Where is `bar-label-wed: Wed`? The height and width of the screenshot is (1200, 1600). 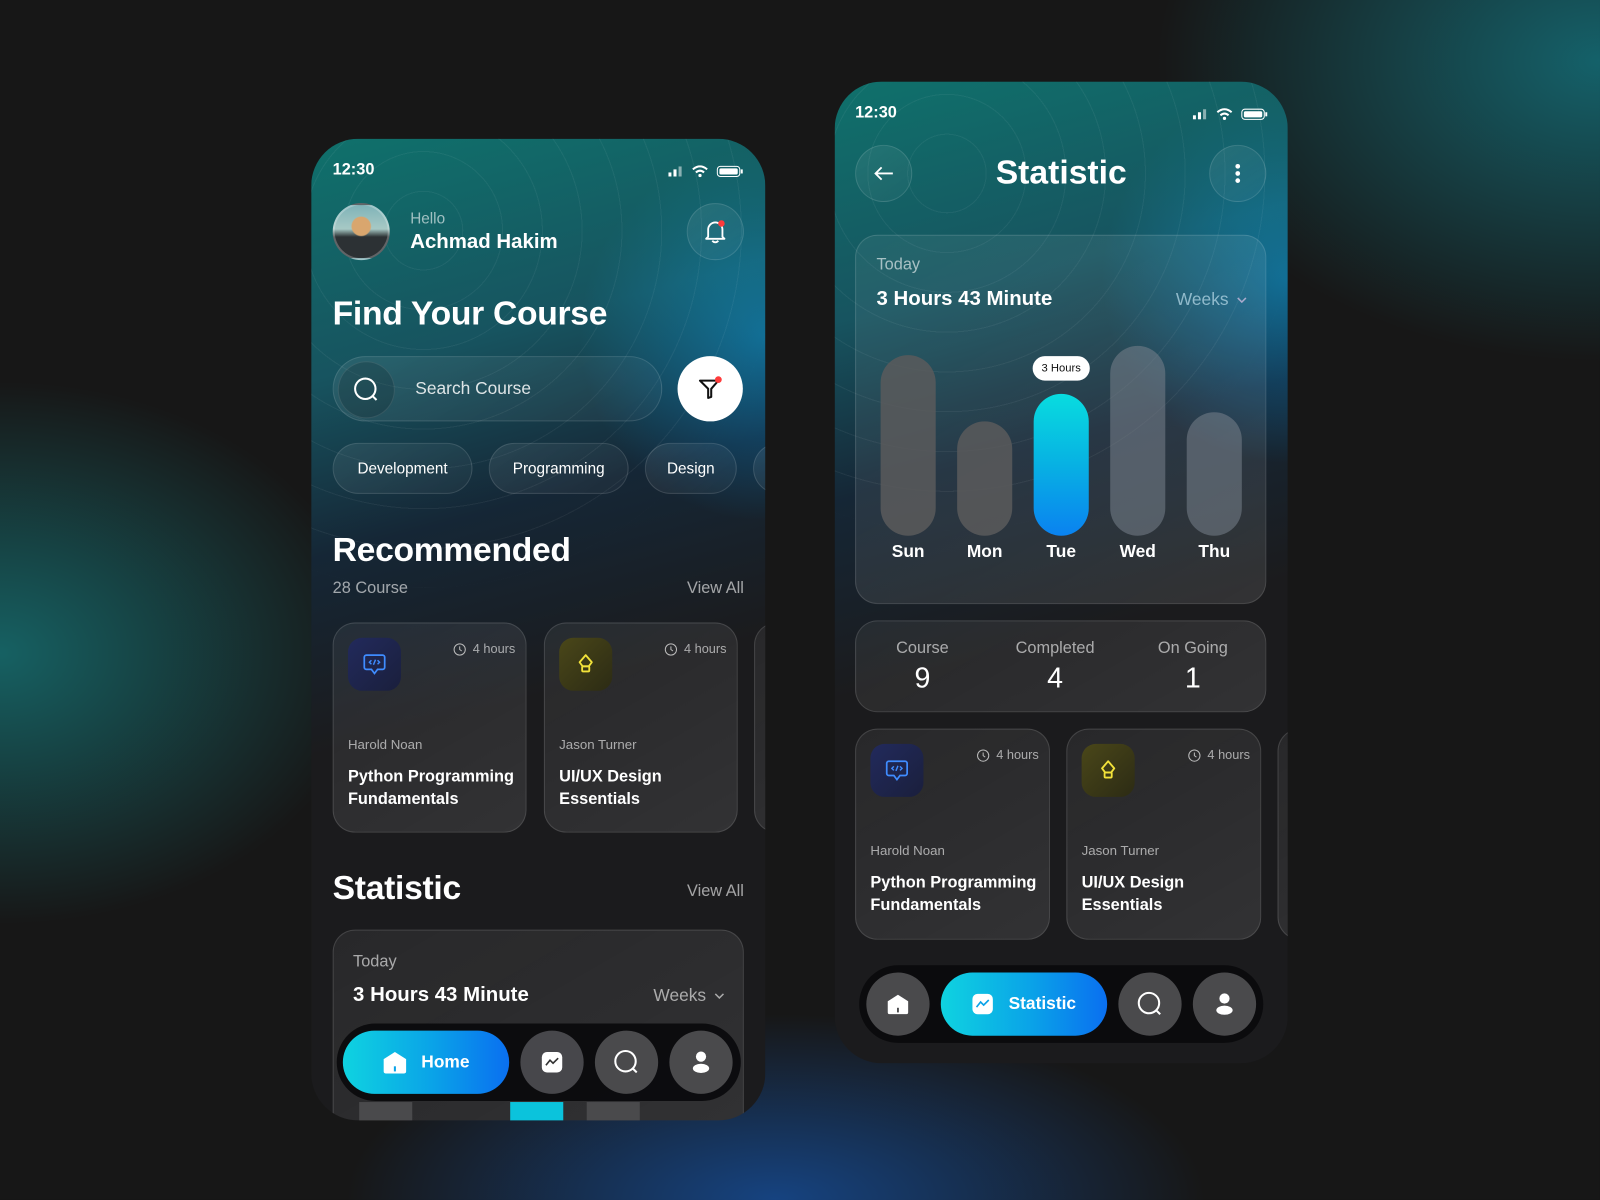 bar-label-wed: Wed is located at coordinates (1137, 551).